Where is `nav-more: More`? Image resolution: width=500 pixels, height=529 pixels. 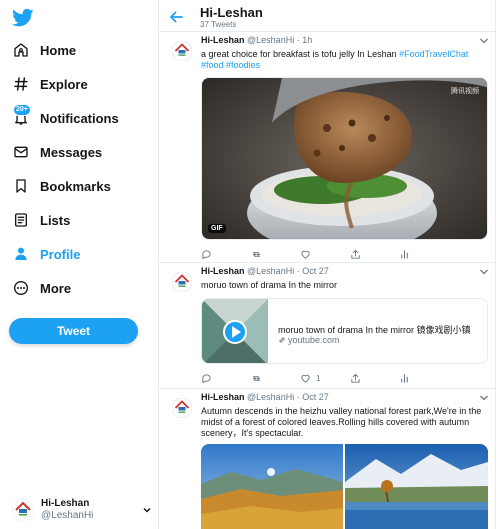
nav-more: More is located at coordinates (41, 288).